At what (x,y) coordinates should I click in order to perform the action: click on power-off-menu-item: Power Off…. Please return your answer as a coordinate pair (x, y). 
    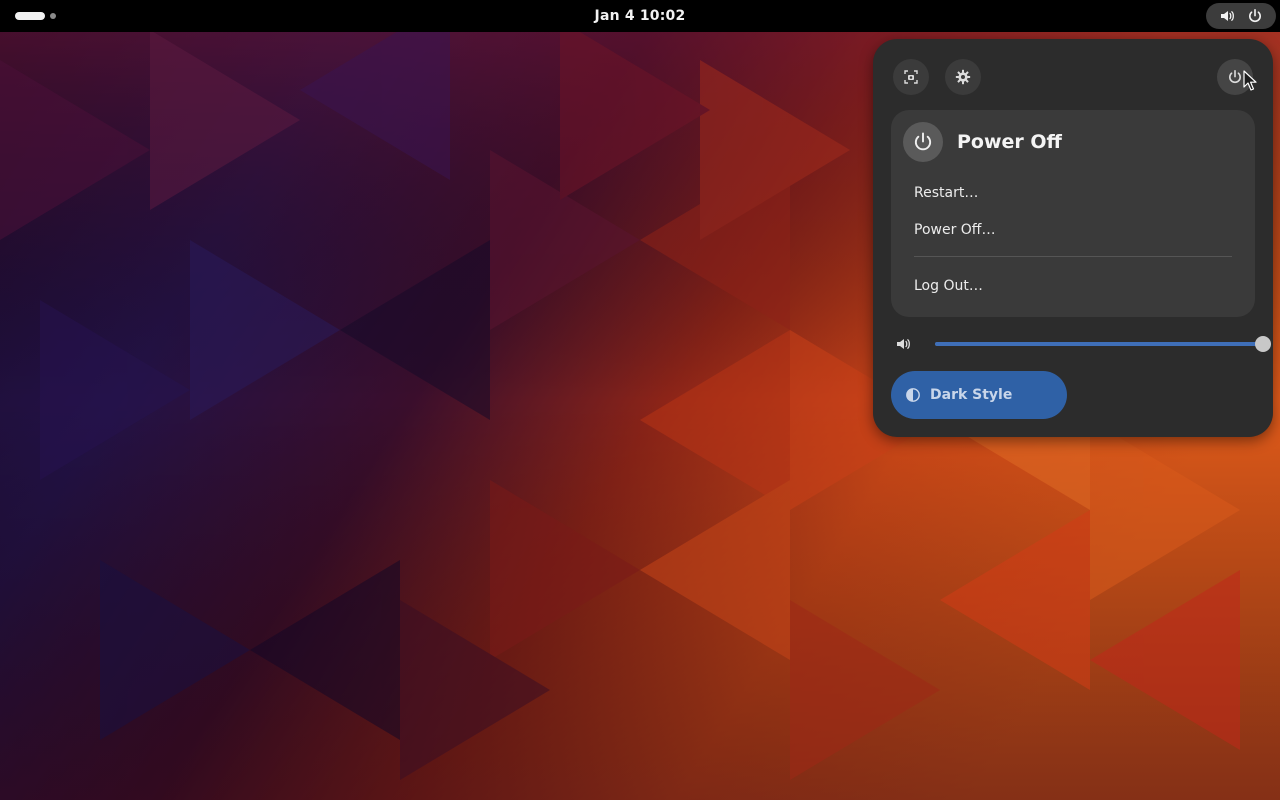
    Looking at the image, I should click on (1073, 230).